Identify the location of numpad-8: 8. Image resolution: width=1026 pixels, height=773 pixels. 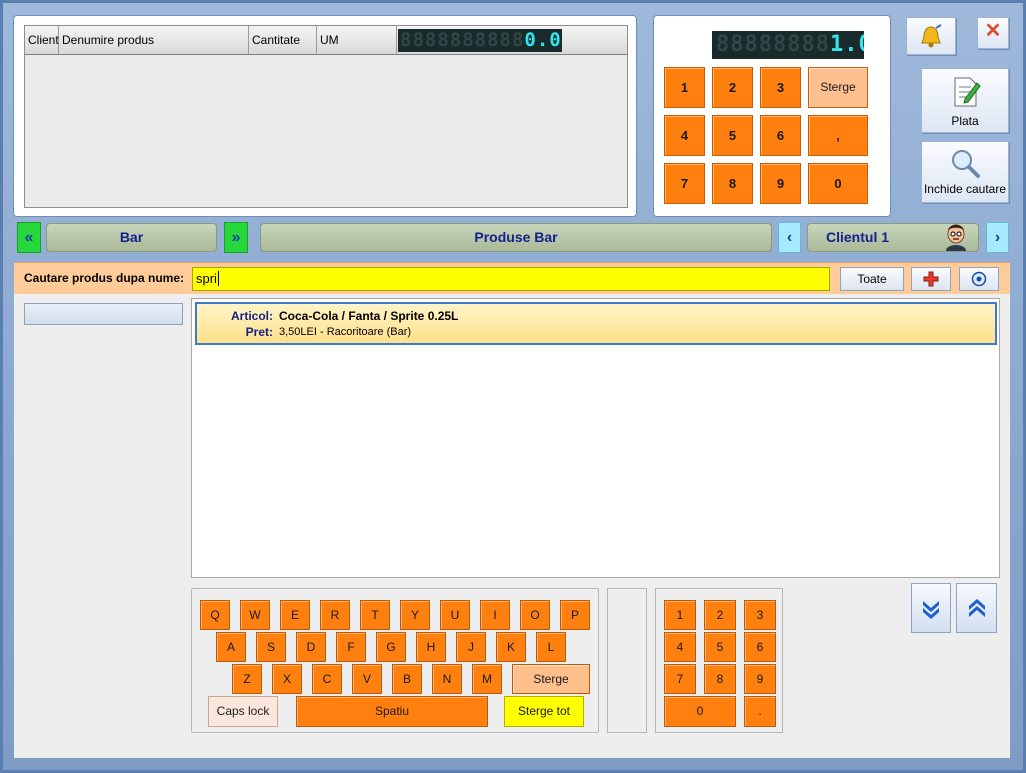
(720, 679).